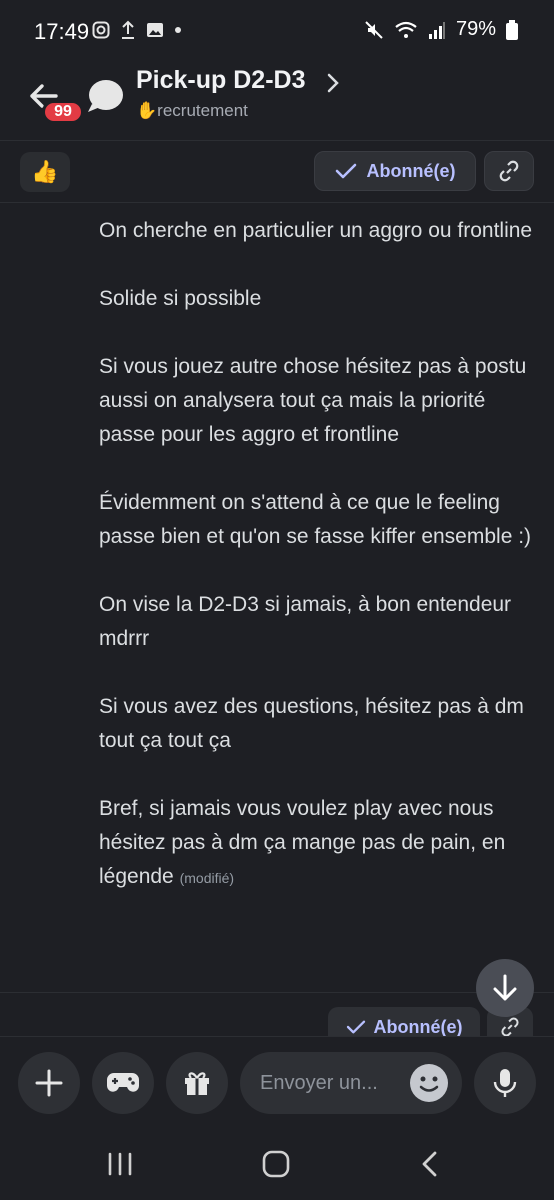 This screenshot has height=1200, width=554. I want to click on thumbs-up-icon: 👍, so click(45, 171).